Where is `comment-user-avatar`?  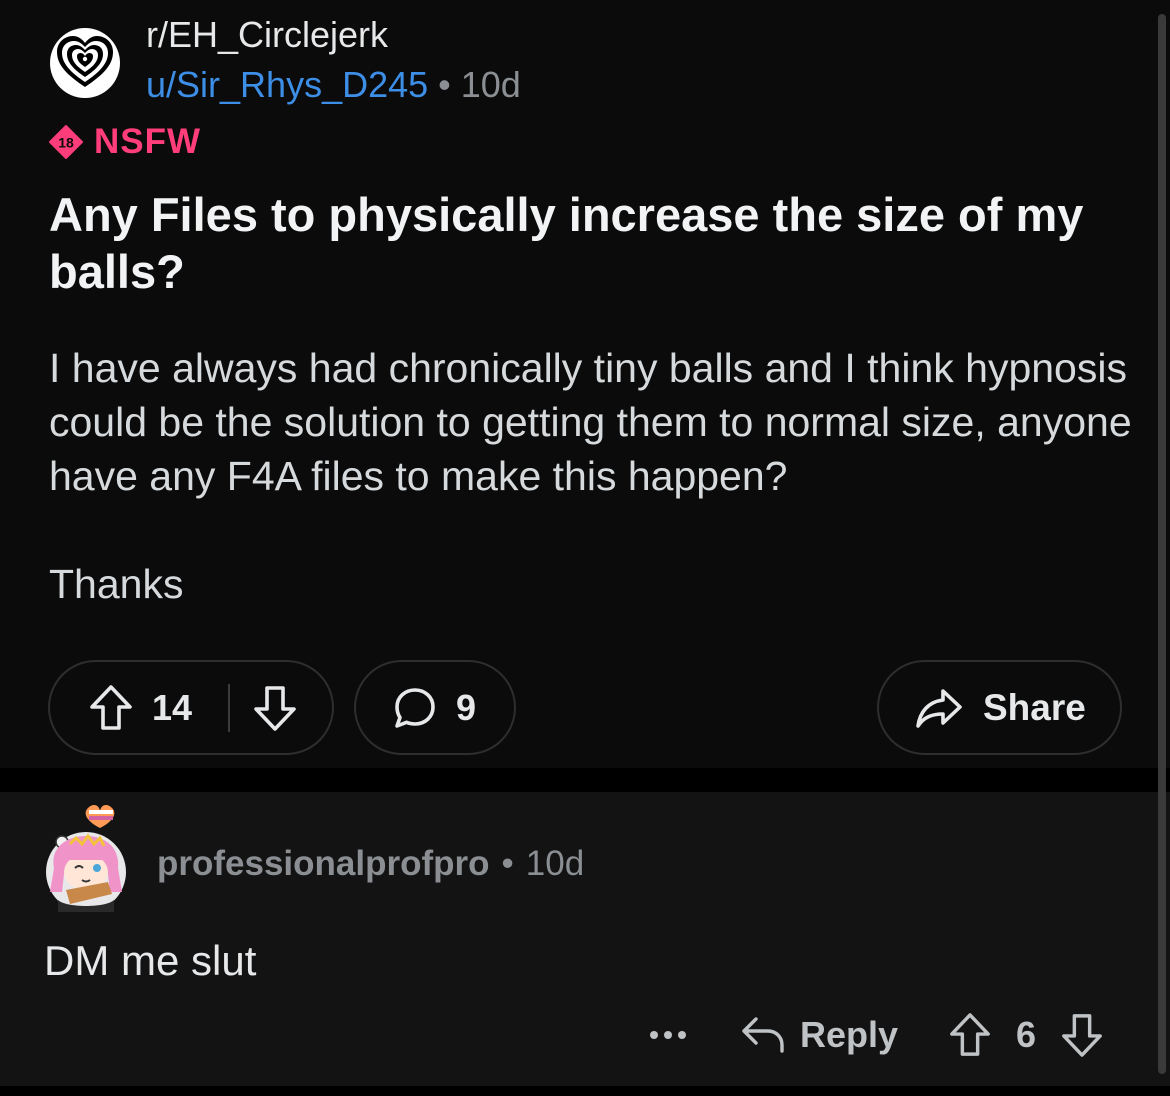
comment-user-avatar is located at coordinates (86, 856).